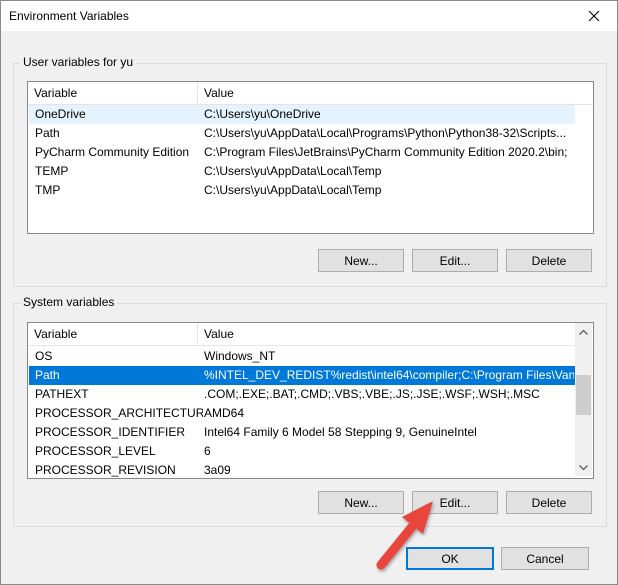 This screenshot has height=585, width=618. Describe the element at coordinates (549, 260) in the screenshot. I see `user-delete-button: Delete` at that location.